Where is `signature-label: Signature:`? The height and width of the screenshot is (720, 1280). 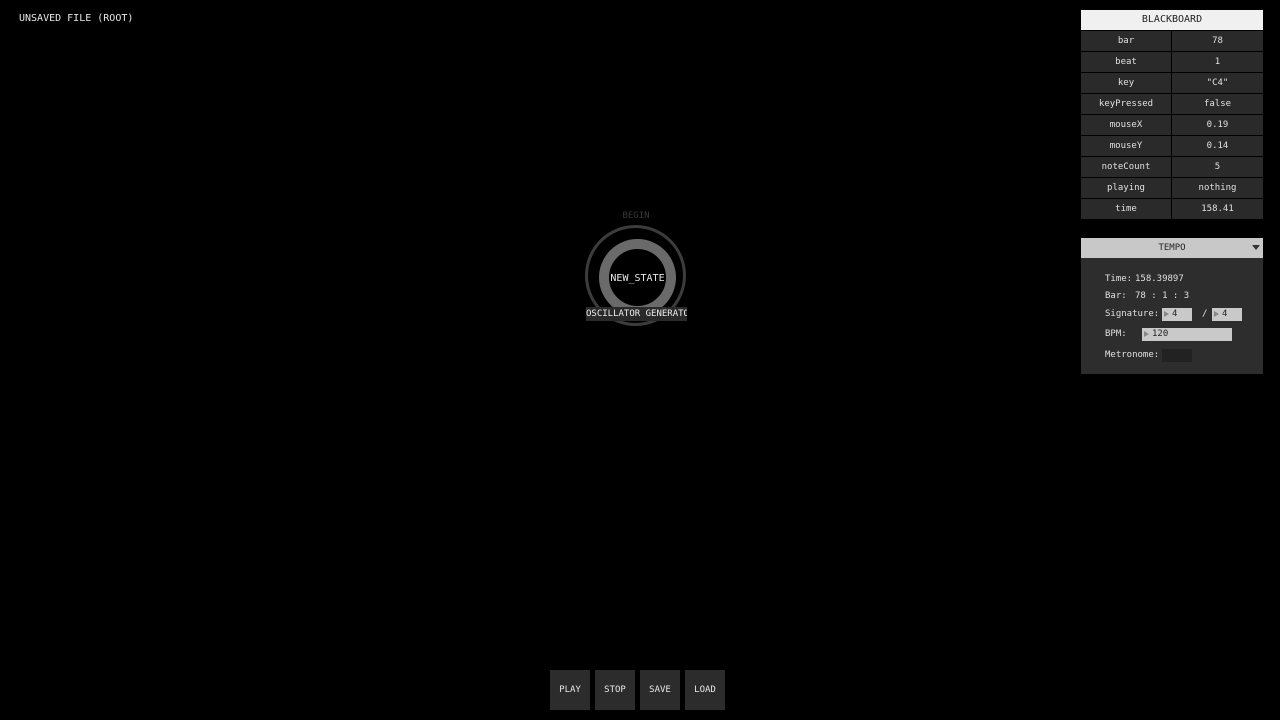
signature-label: Signature: is located at coordinates (1132, 314).